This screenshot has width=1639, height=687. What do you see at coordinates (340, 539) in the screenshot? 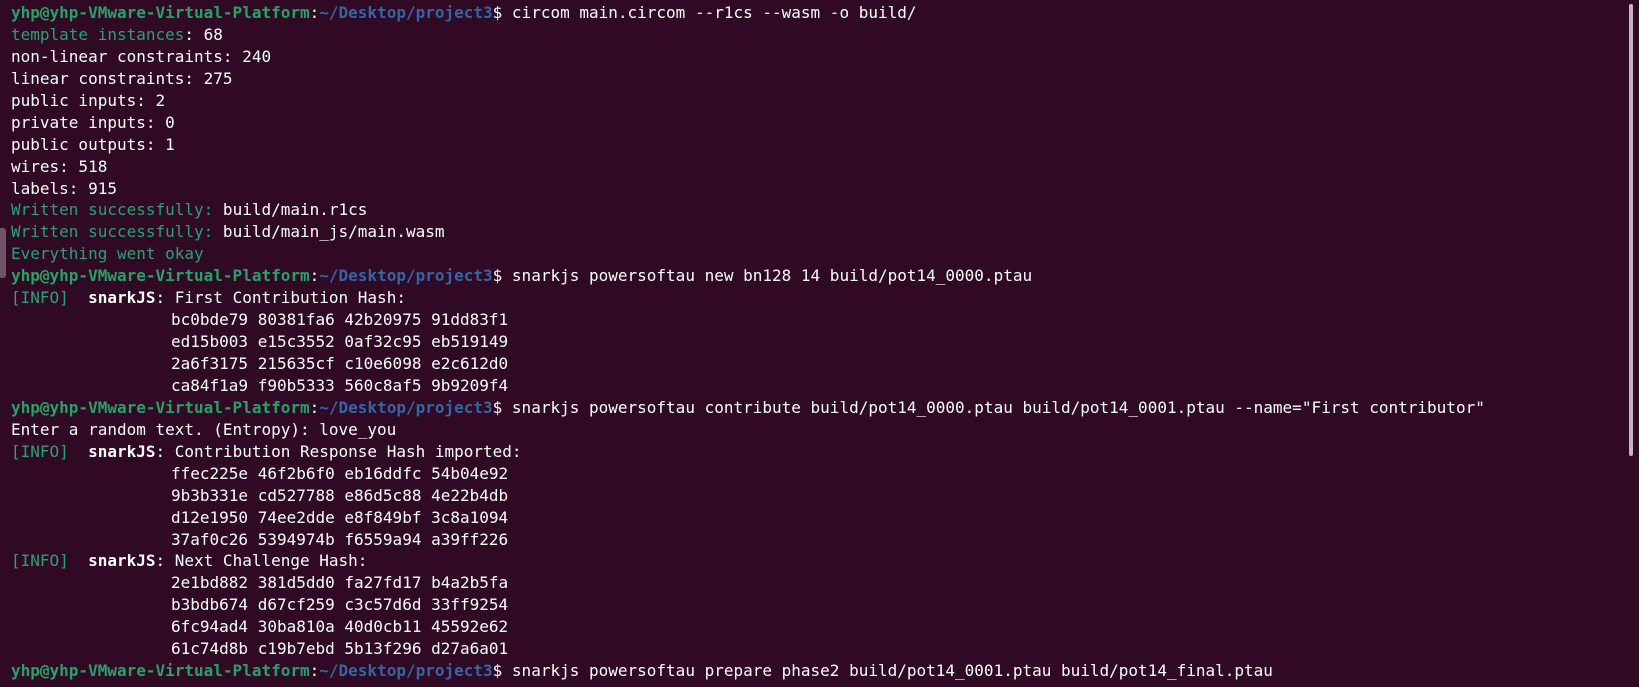
I see `hash-line: 37af0c26 5394974b f6559a94 a39ff226` at bounding box center [340, 539].